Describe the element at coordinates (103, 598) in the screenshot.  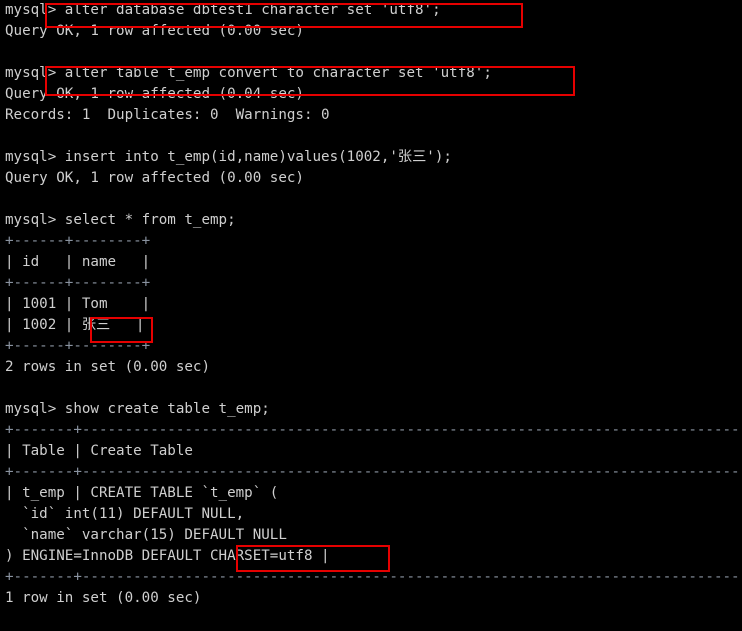
I see `terminal-line: 1 row in set (0.00 sec)` at that location.